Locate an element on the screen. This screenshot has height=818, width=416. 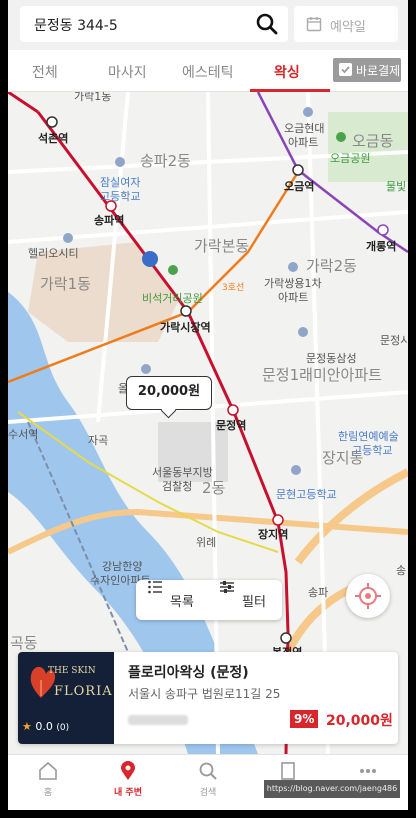
date-picker-label: 예약일 is located at coordinates (348, 27).